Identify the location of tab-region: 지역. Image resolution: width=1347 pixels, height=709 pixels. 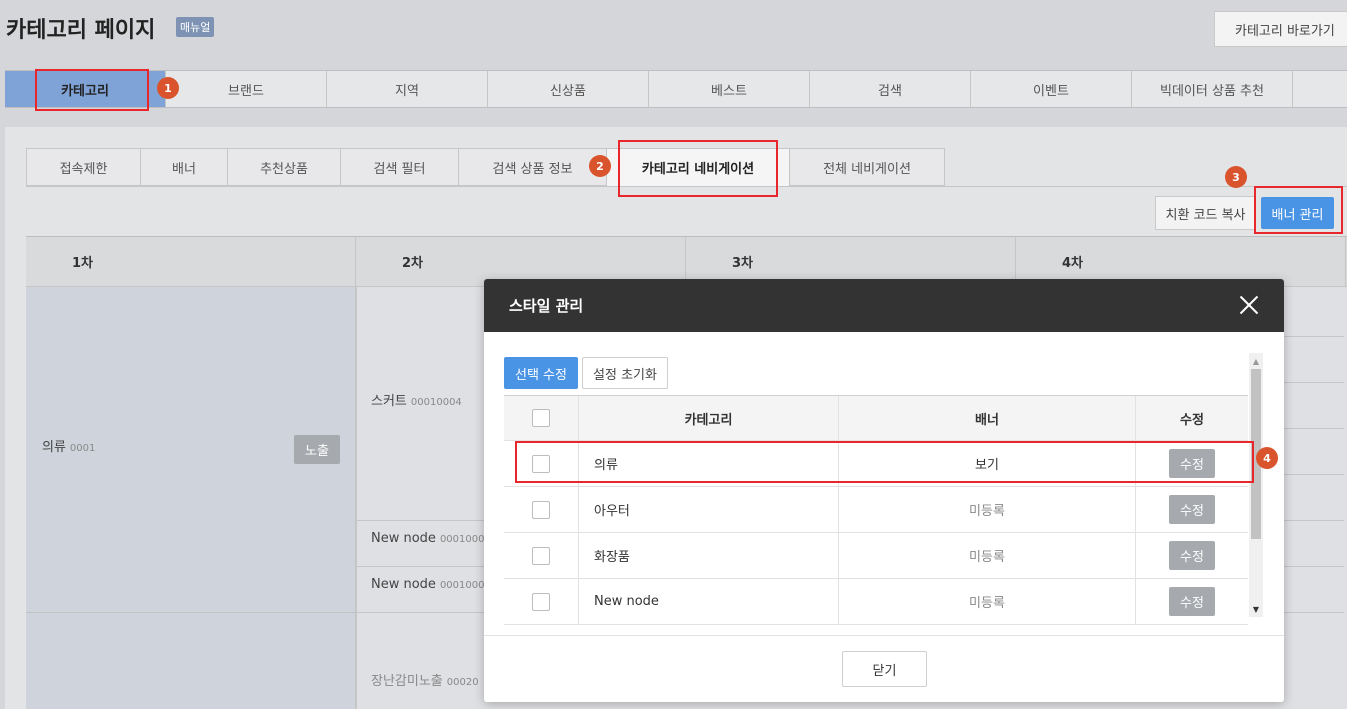
(407, 89).